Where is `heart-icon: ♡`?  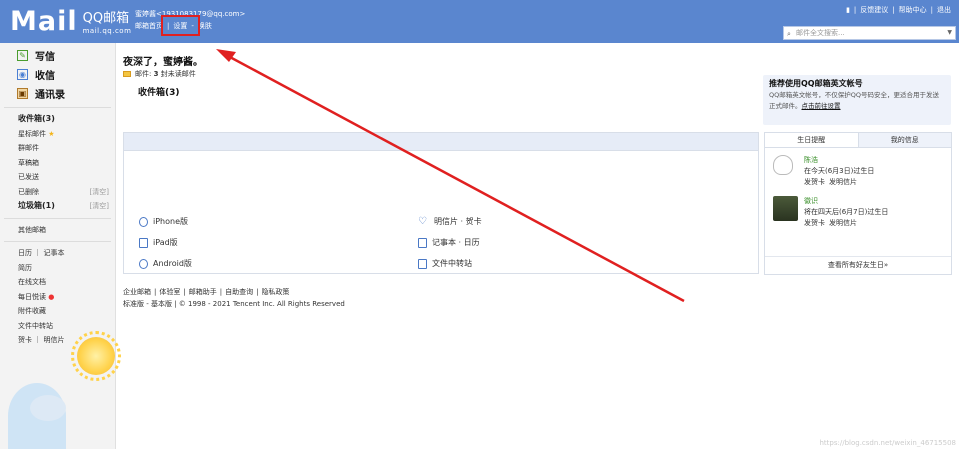 heart-icon: ♡ is located at coordinates (422, 221).